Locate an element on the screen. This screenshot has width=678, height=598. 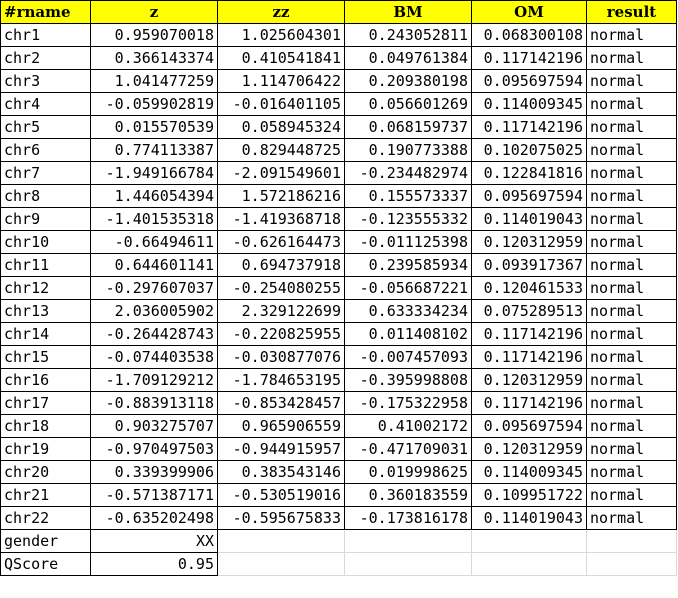
qscore-label-cell: QScore is located at coordinates (45, 564).